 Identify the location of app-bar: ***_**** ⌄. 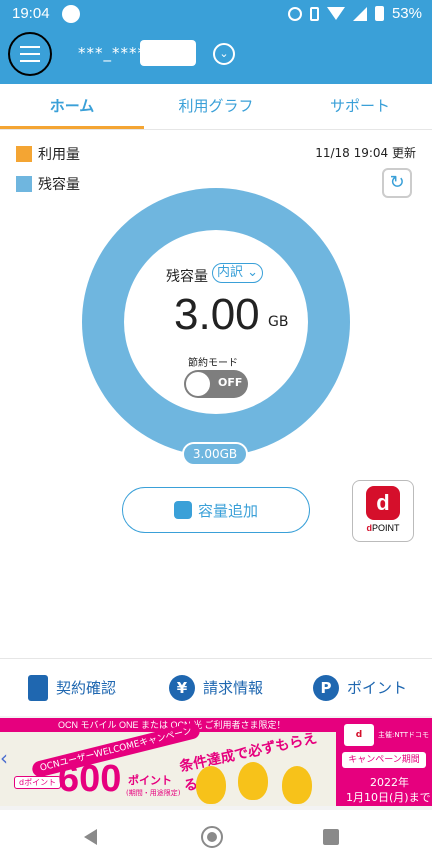
(216, 56).